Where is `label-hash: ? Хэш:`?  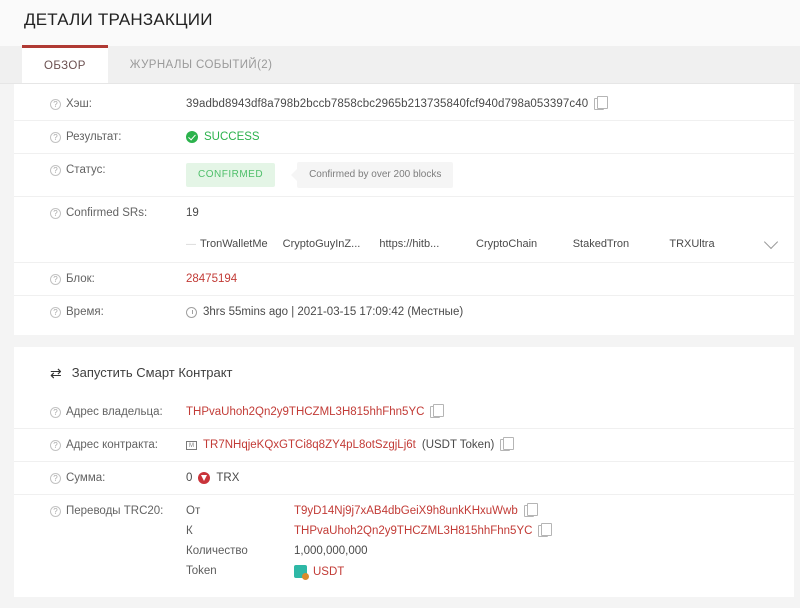
label-hash: ? Хэш: is located at coordinates (100, 104).